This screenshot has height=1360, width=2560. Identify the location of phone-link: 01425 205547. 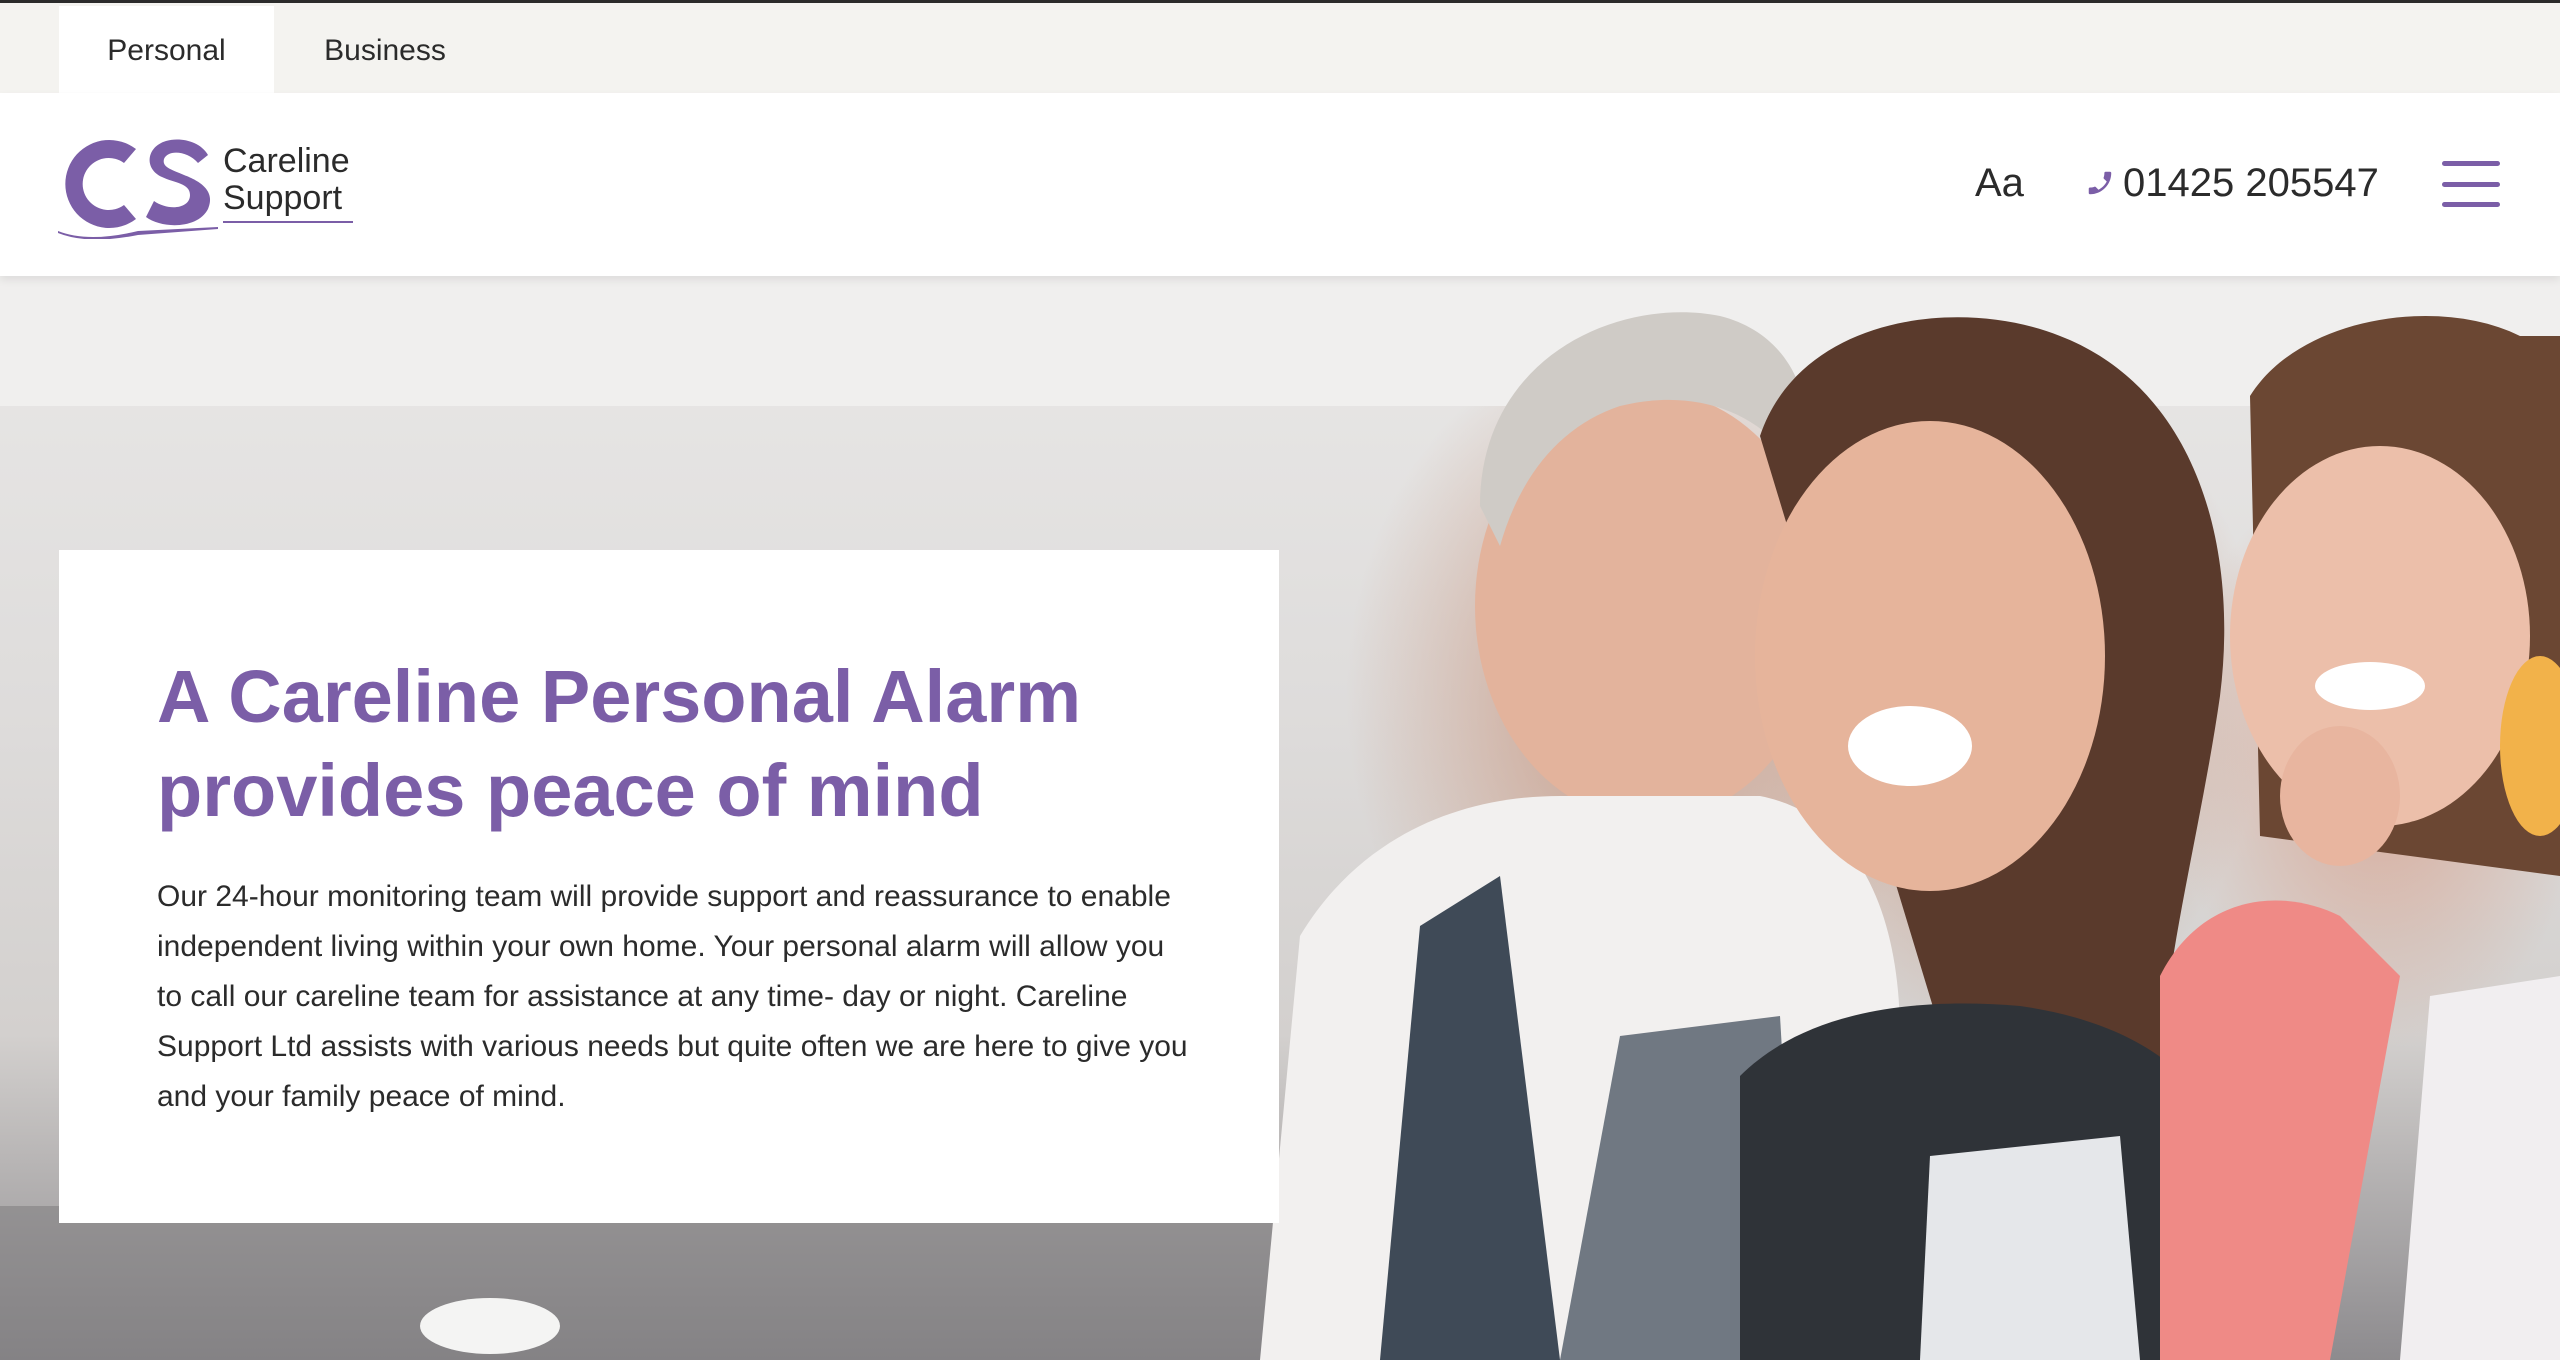
(2232, 183).